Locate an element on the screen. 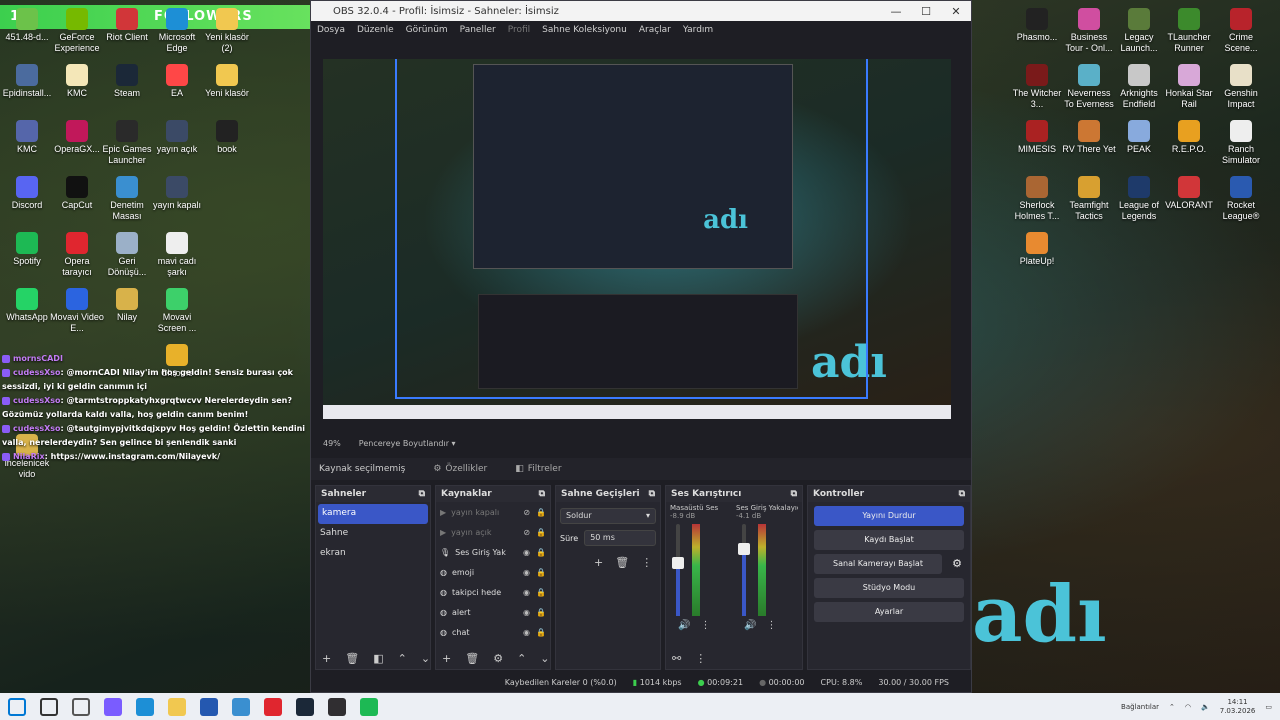  menu-item: Görünüm is located at coordinates (427, 30).